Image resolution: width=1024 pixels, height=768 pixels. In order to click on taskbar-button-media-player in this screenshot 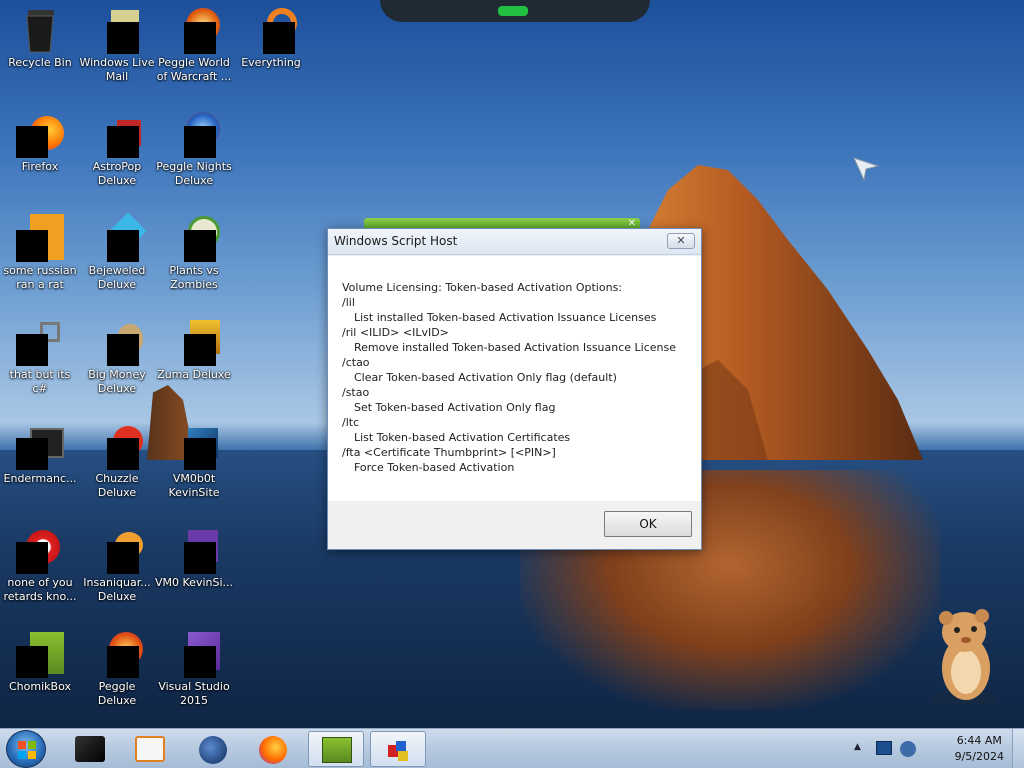, I will do `click(150, 749)`.